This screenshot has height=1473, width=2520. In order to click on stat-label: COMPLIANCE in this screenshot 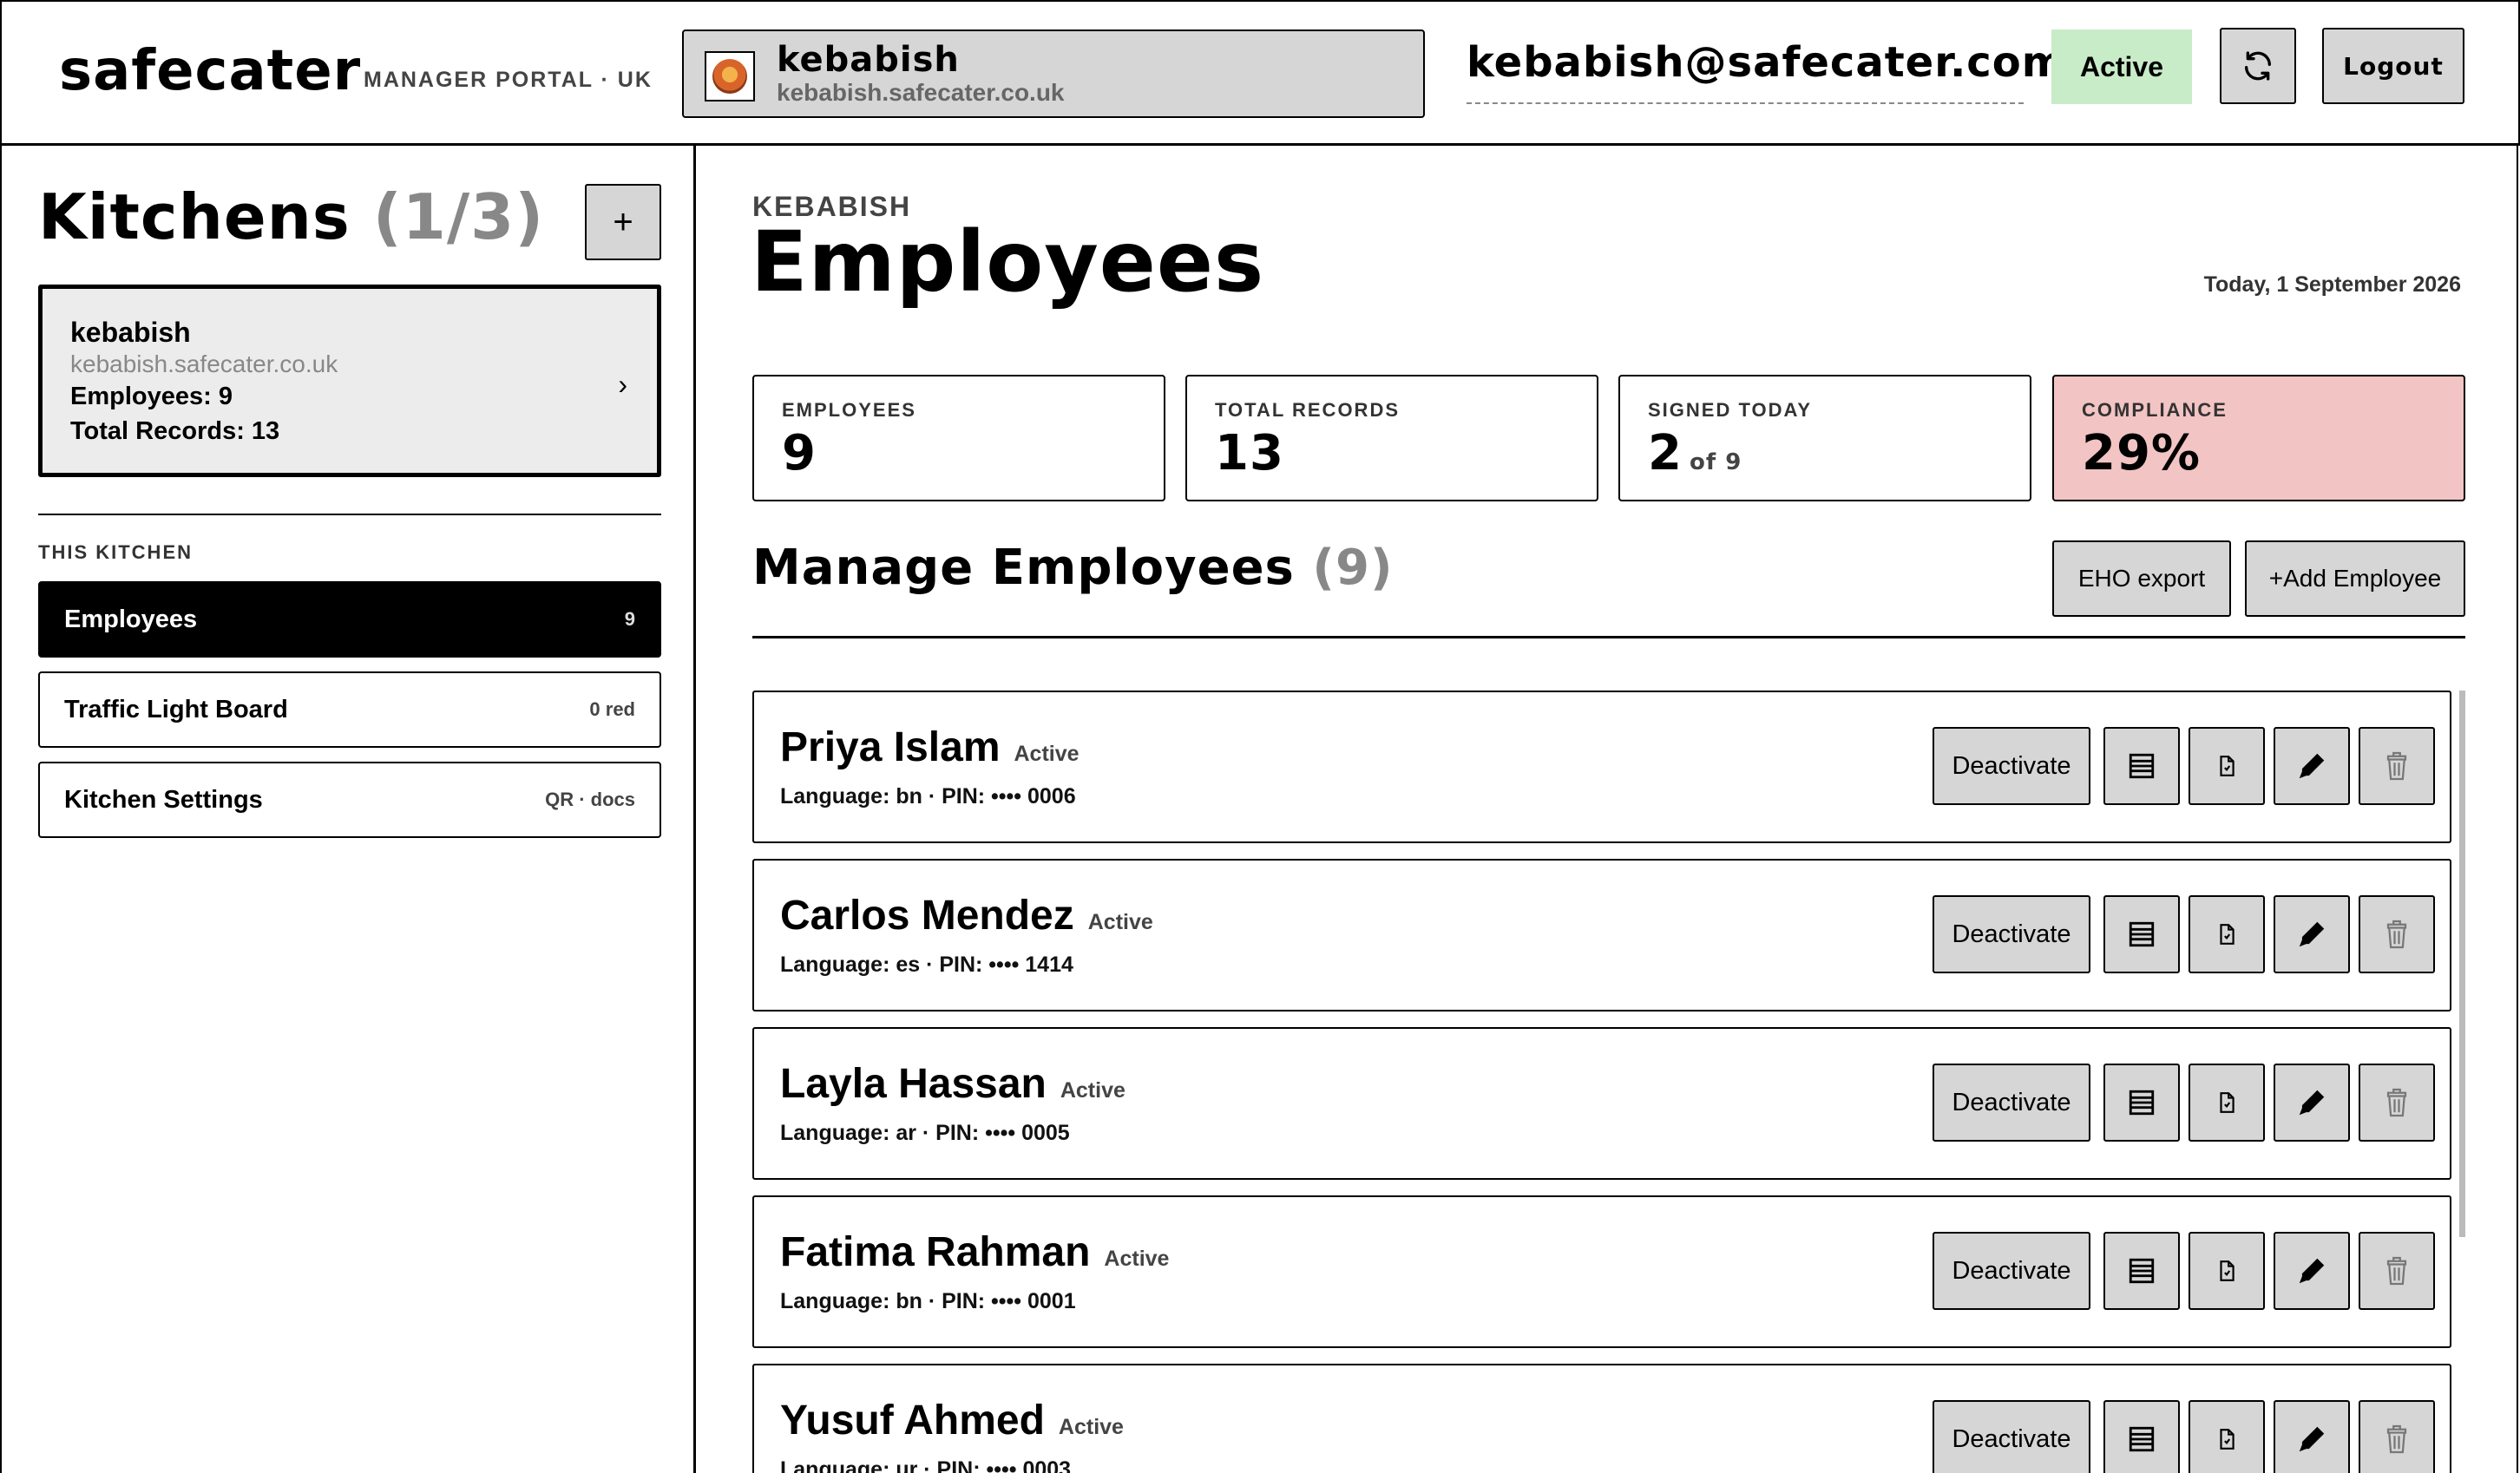, I will do `click(2155, 410)`.